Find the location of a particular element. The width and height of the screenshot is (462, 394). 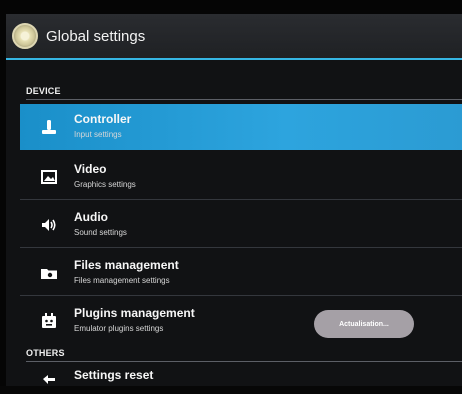

settings-item-label: Settings reset is located at coordinates (114, 375).